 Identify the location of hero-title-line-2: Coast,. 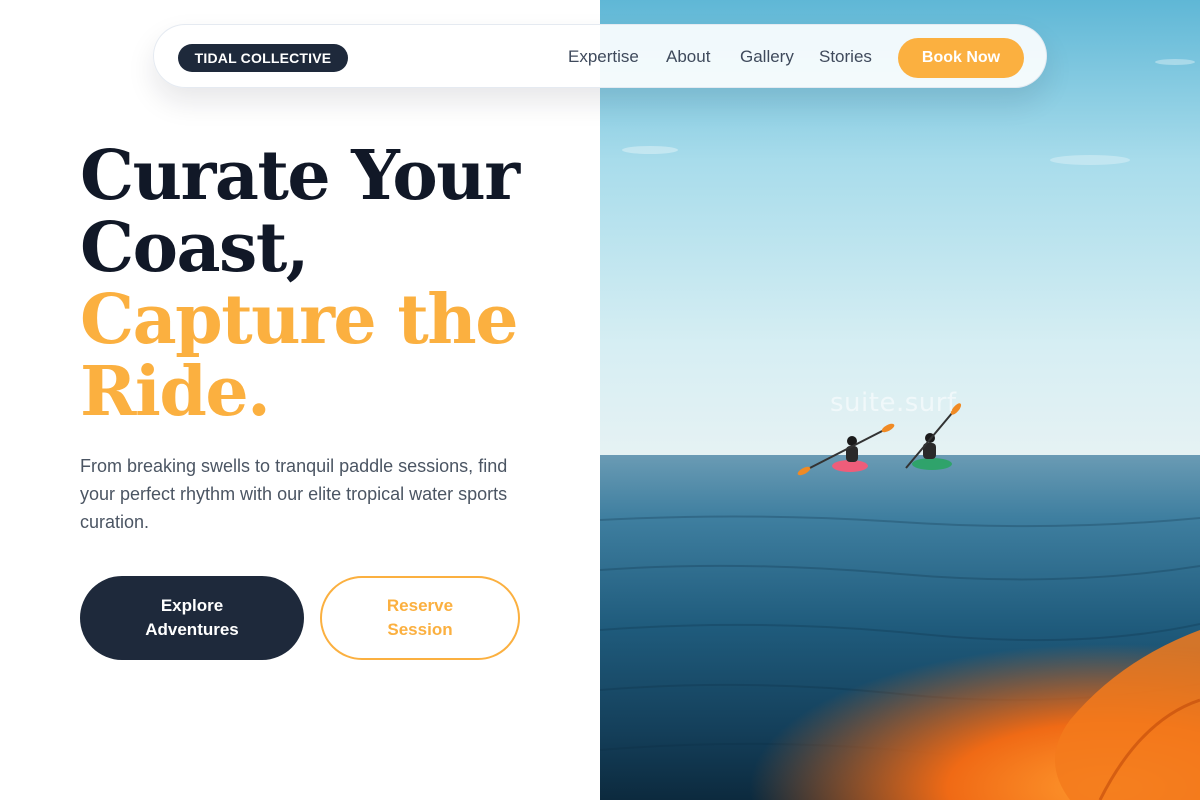
(194, 248).